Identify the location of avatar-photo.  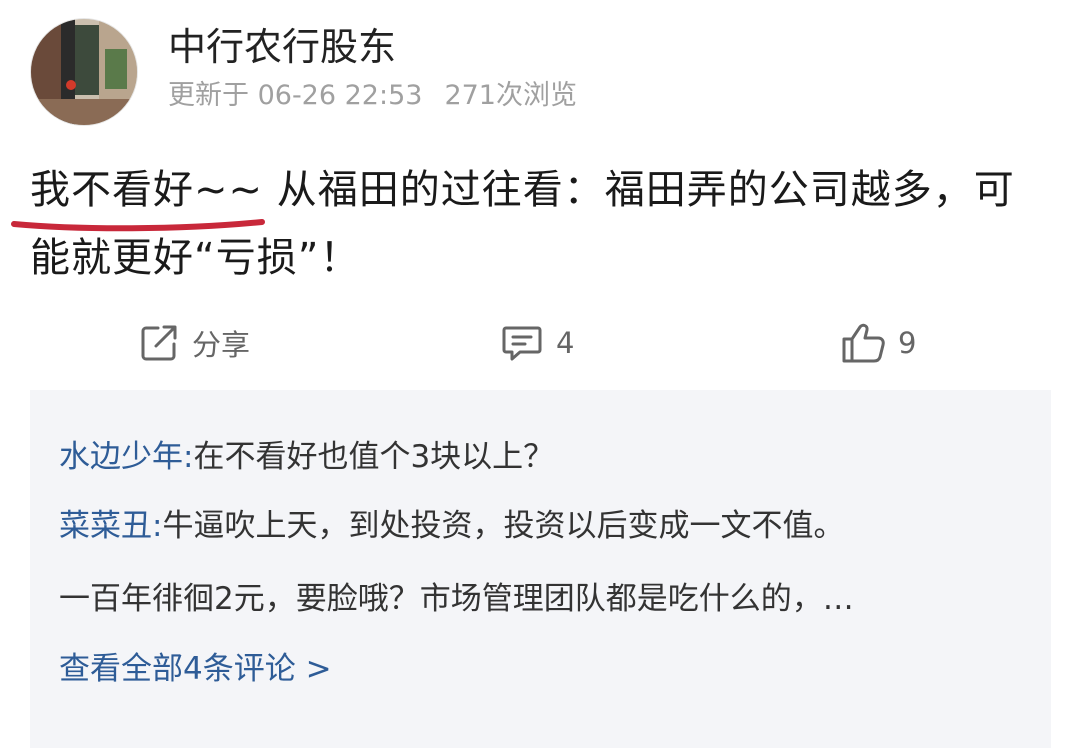
(84, 72).